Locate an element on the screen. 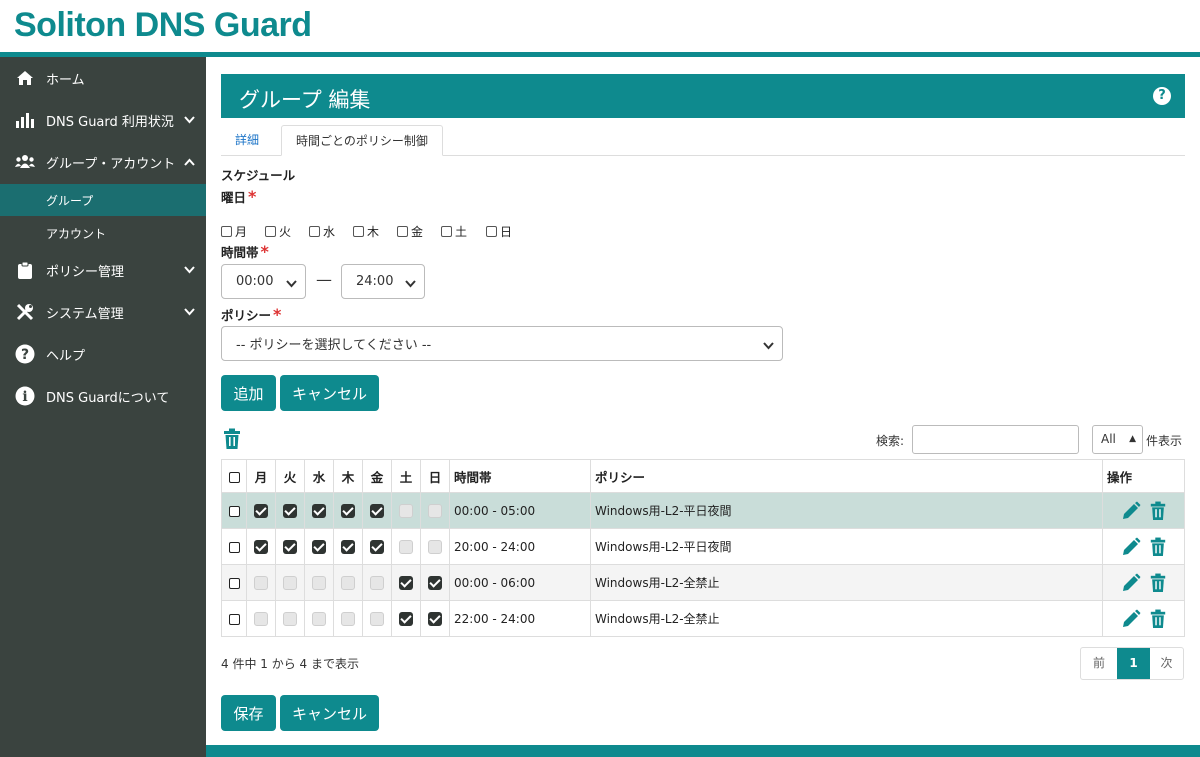 This screenshot has width=1200, height=757. day-checkbox-sun: 日 is located at coordinates (499, 231).